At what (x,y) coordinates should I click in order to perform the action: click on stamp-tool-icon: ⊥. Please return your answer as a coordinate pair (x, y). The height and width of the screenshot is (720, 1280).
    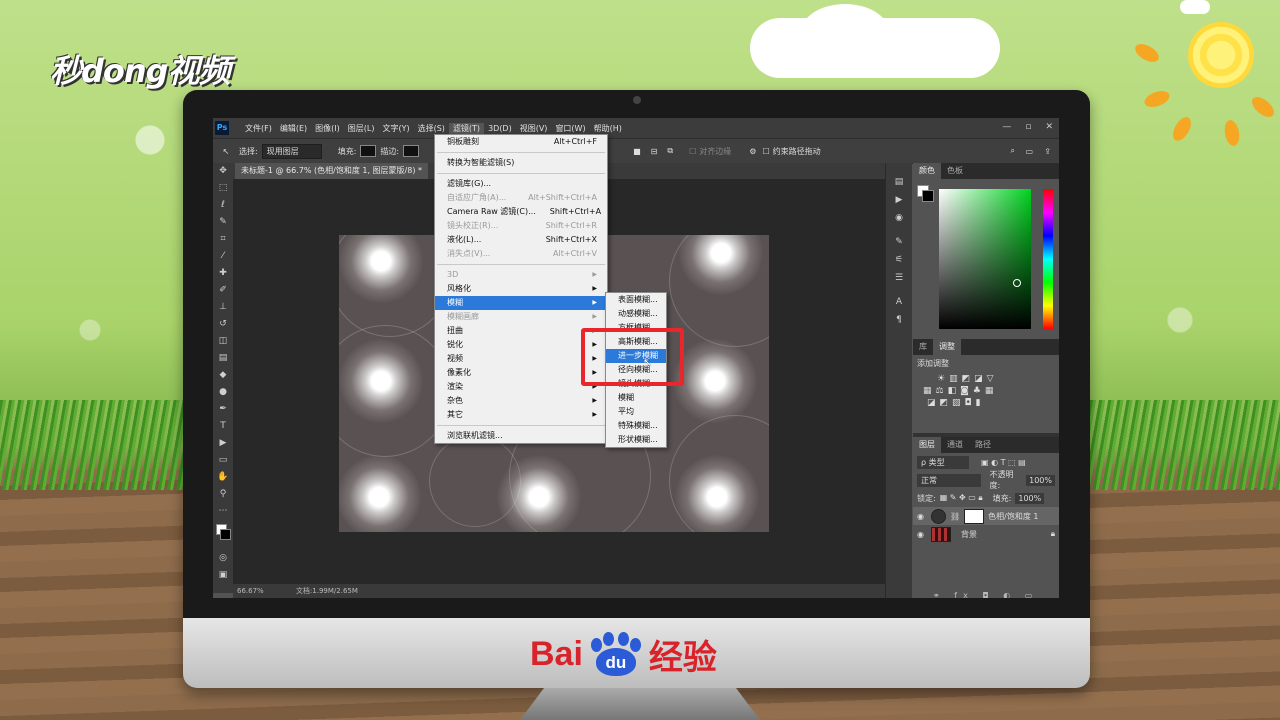
    Looking at the image, I should click on (223, 307).